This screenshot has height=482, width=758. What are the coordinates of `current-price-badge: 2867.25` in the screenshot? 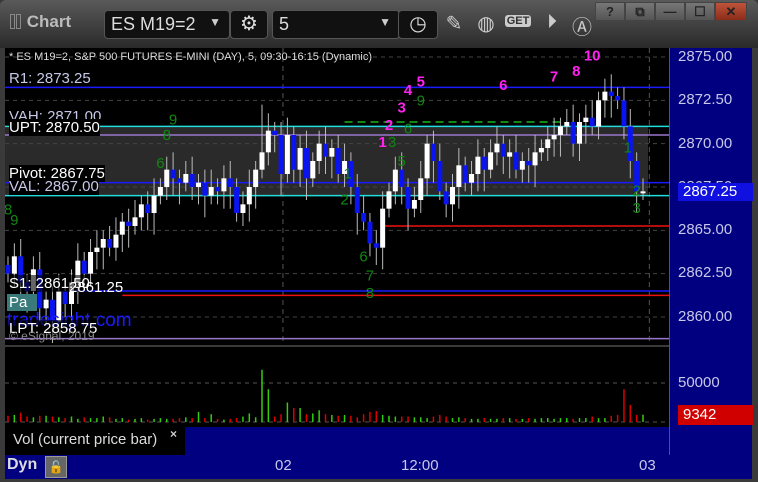 It's located at (715, 192).